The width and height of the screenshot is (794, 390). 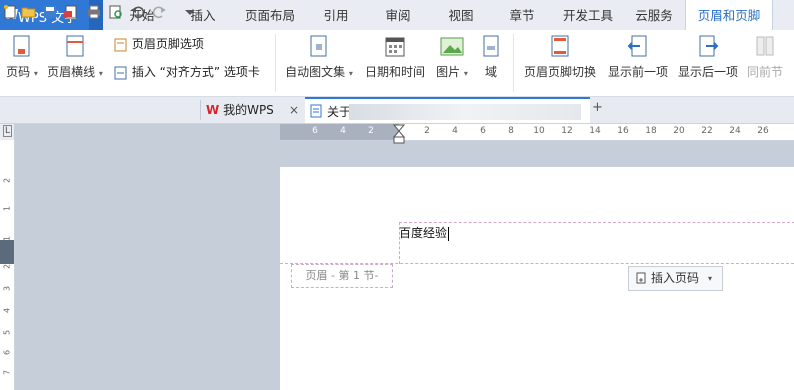 I want to click on chevron-down-icon: ▾, so click(x=710, y=278).